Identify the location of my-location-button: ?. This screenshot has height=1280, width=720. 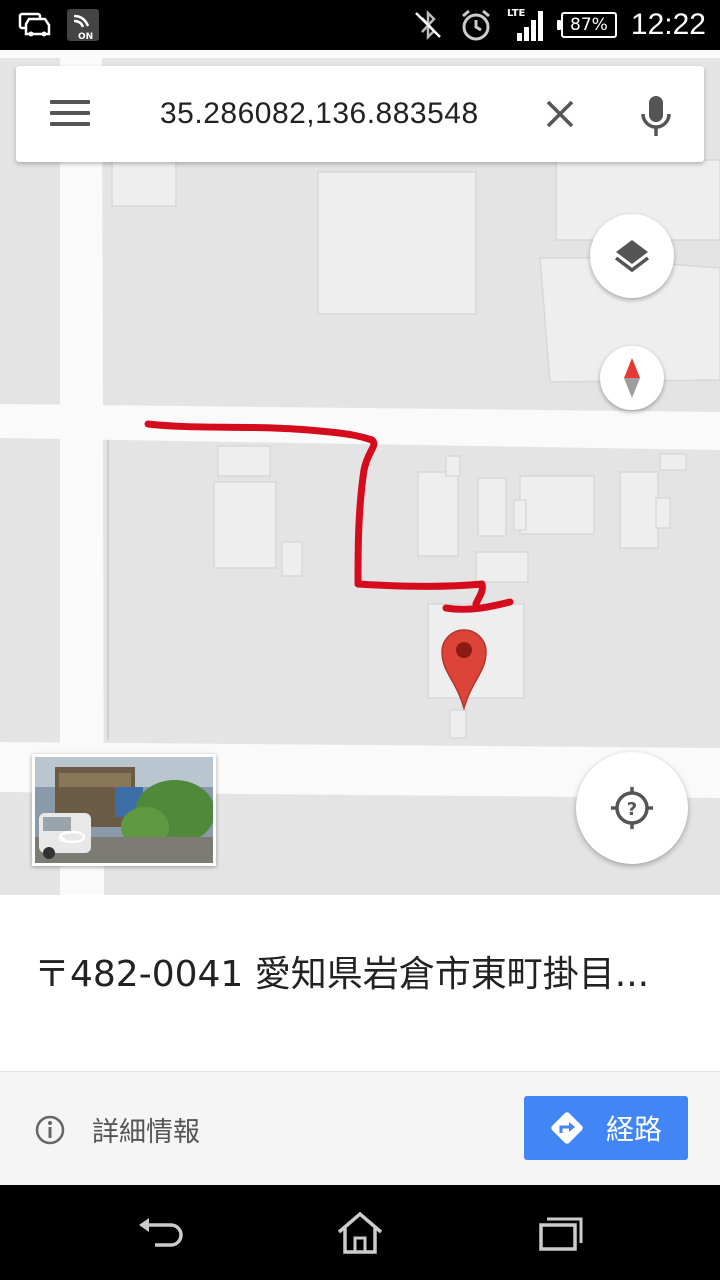
(632, 808).